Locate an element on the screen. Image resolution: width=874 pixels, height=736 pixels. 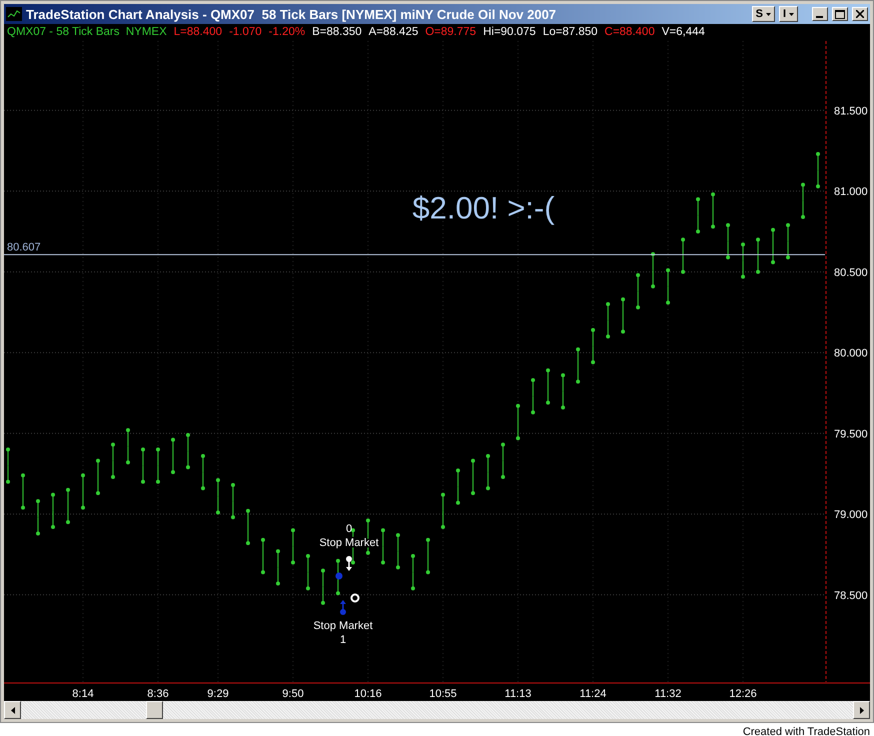
quote-field: O=89.775 is located at coordinates (450, 32).